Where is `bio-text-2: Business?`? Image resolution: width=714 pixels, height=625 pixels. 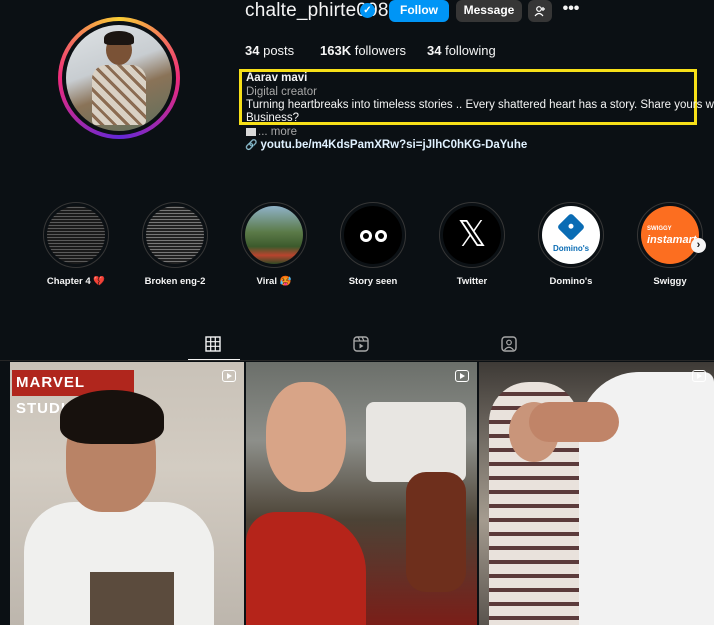 bio-text-2: Business? is located at coordinates (273, 118).